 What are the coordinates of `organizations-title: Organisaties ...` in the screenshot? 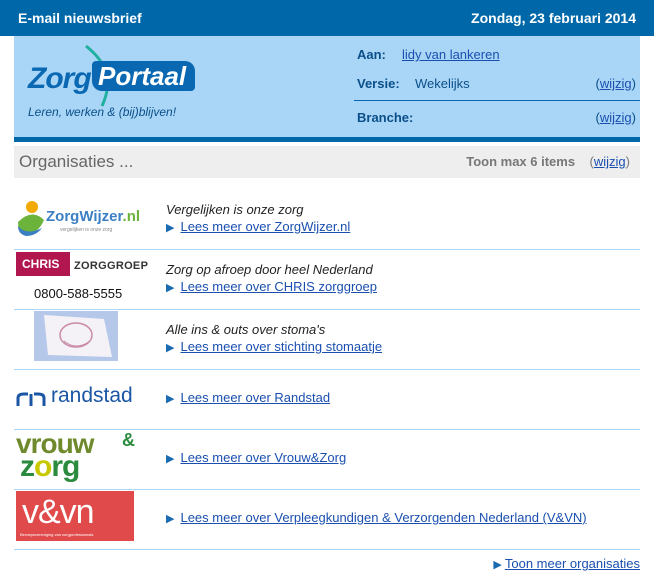 It's located at (76, 161).